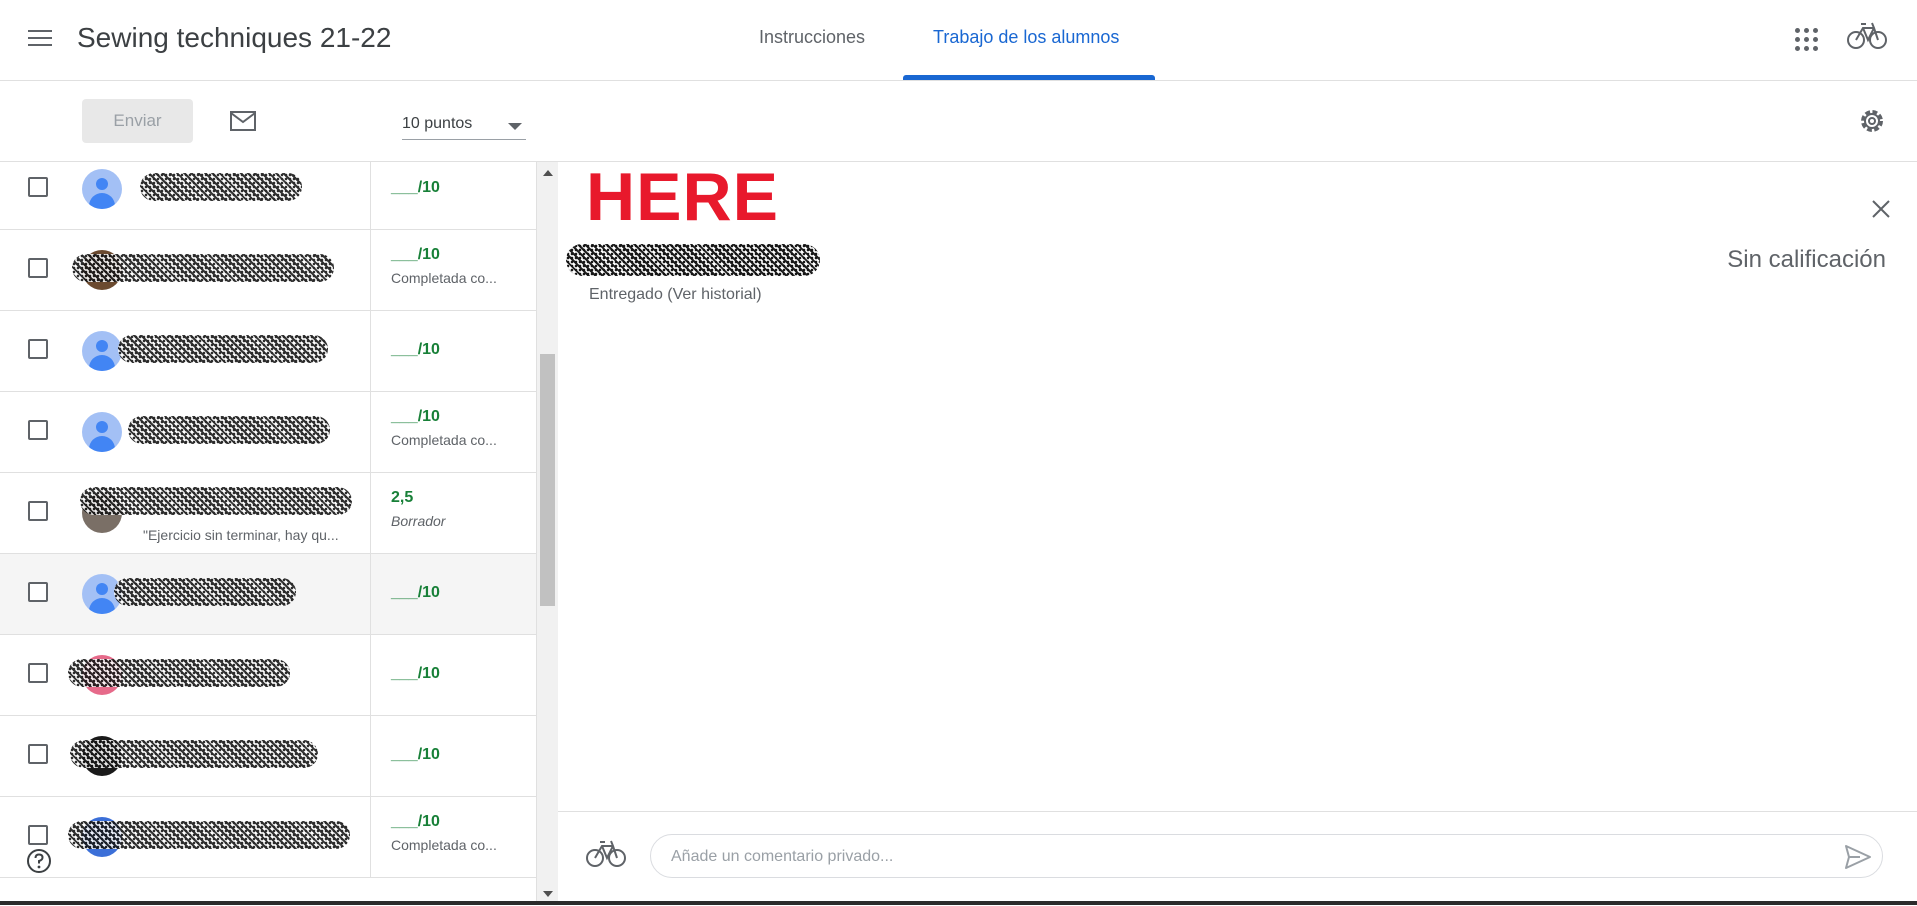 The height and width of the screenshot is (906, 1917). I want to click on student-list-scrollbar, so click(547, 533).